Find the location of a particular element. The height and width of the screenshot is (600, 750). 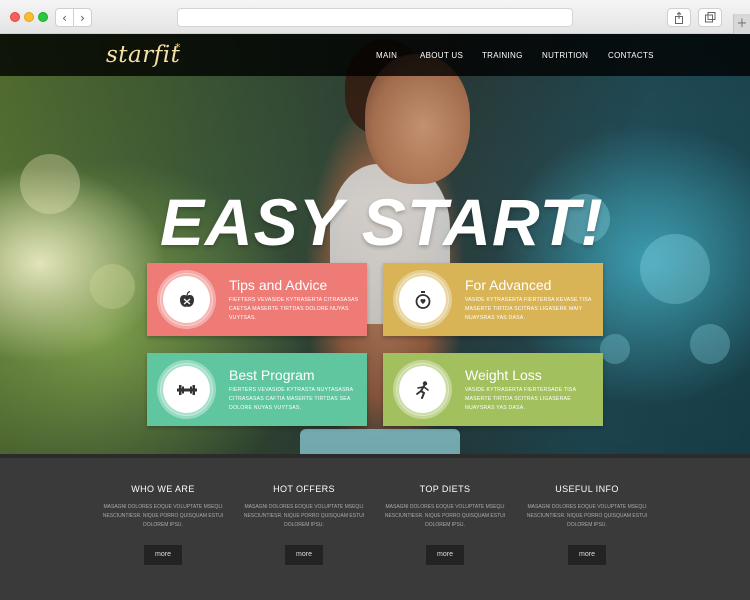

card-title: For Advanced is located at coordinates (508, 285).